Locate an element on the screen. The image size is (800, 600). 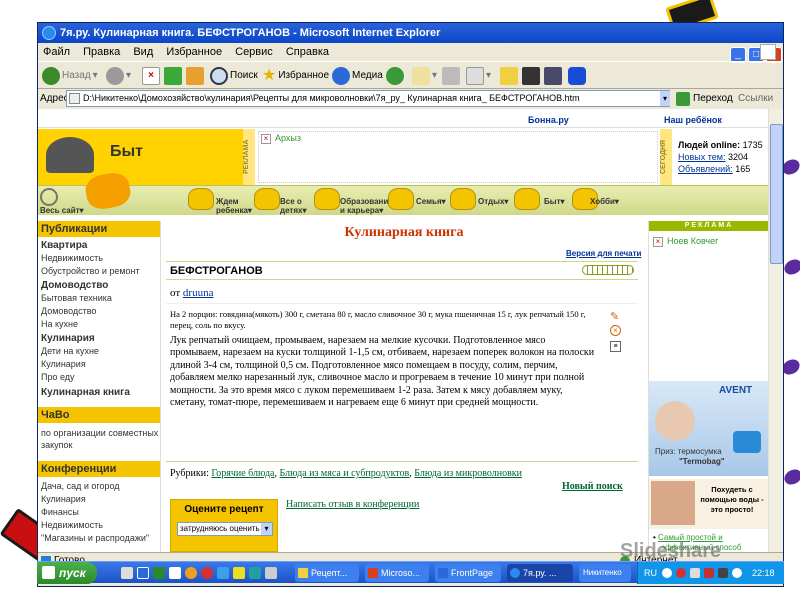
bluetooth-button is located at coordinates (577, 76).